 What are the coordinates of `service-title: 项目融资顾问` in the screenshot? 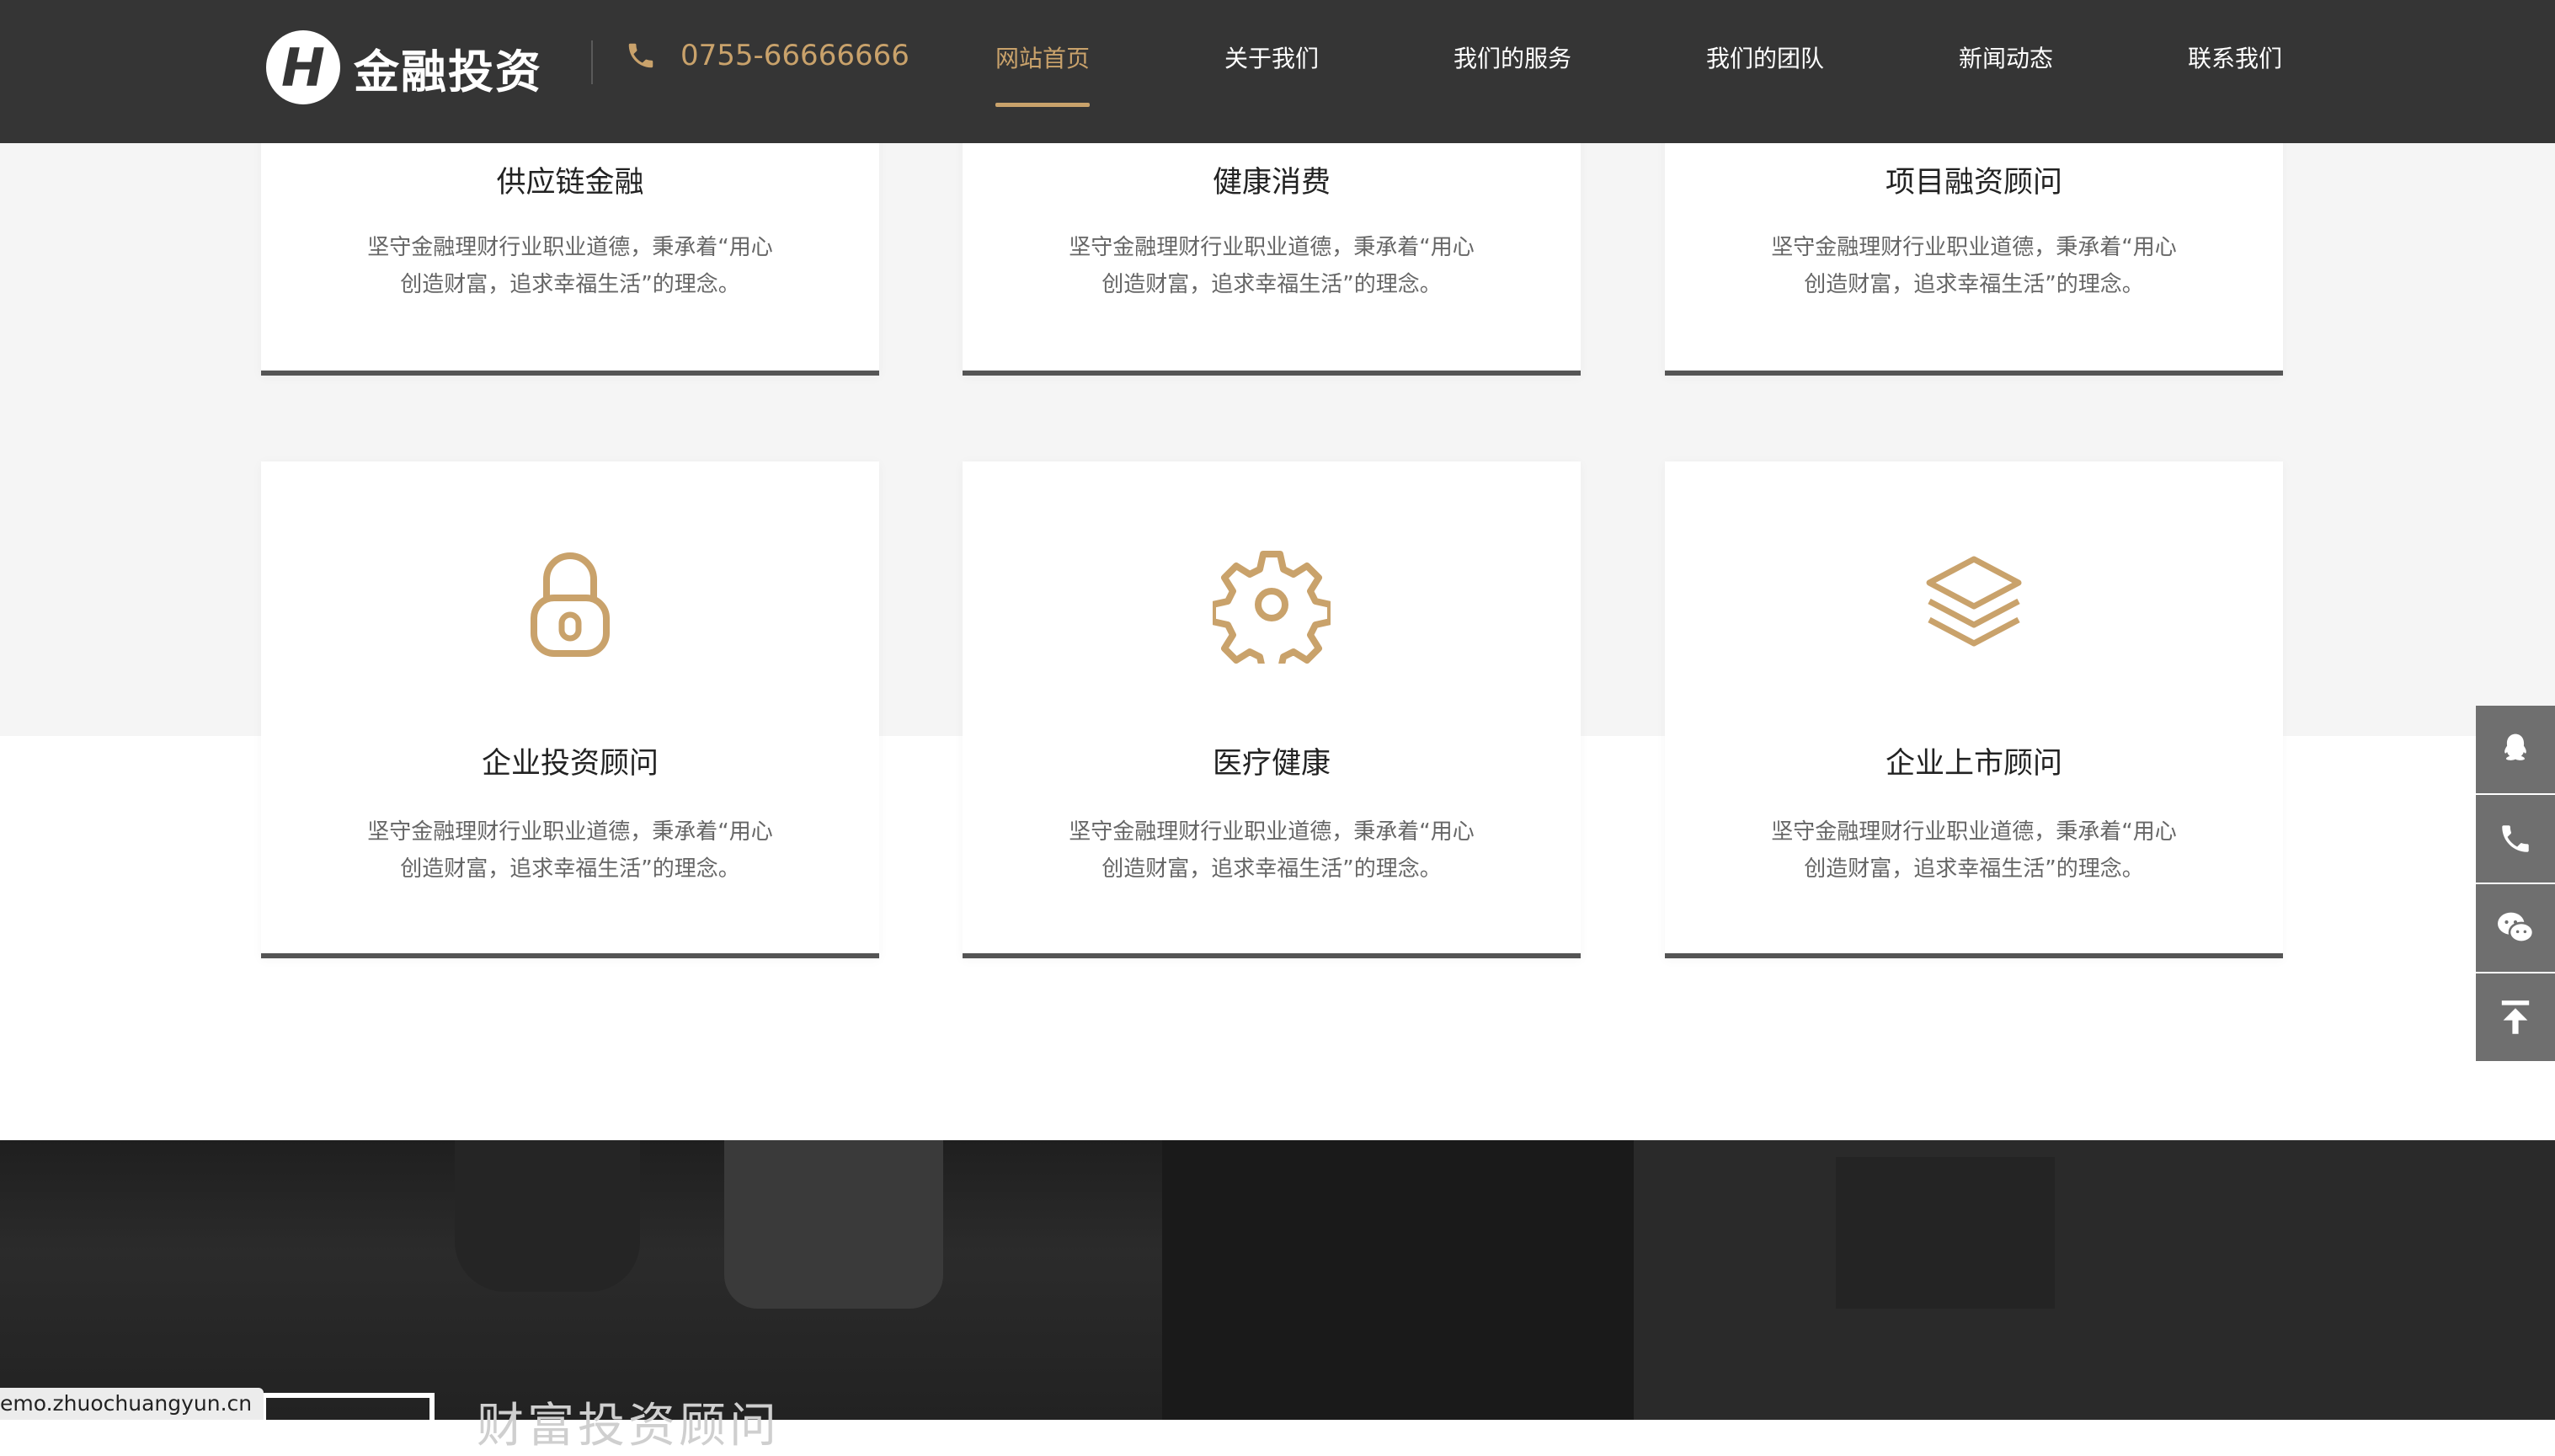 It's located at (1973, 183).